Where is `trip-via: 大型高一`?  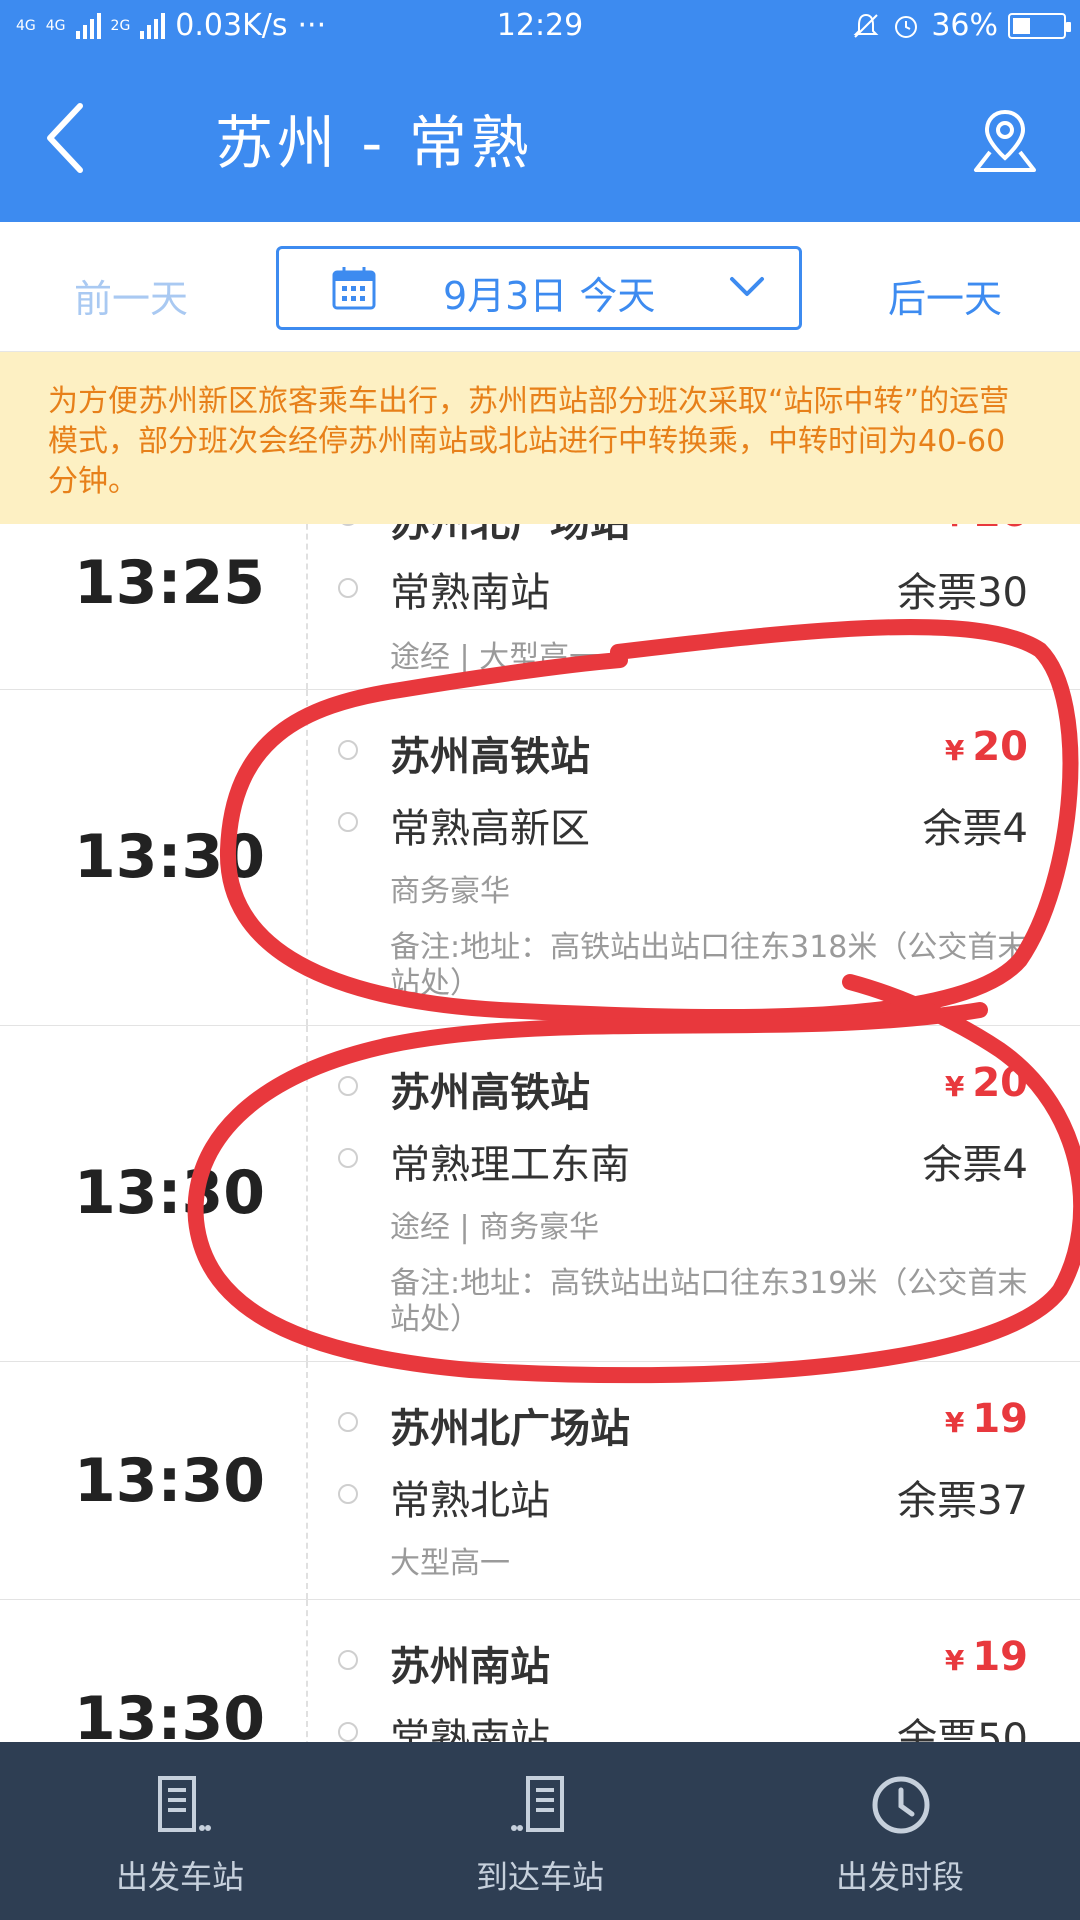 trip-via: 大型高一 is located at coordinates (450, 1563).